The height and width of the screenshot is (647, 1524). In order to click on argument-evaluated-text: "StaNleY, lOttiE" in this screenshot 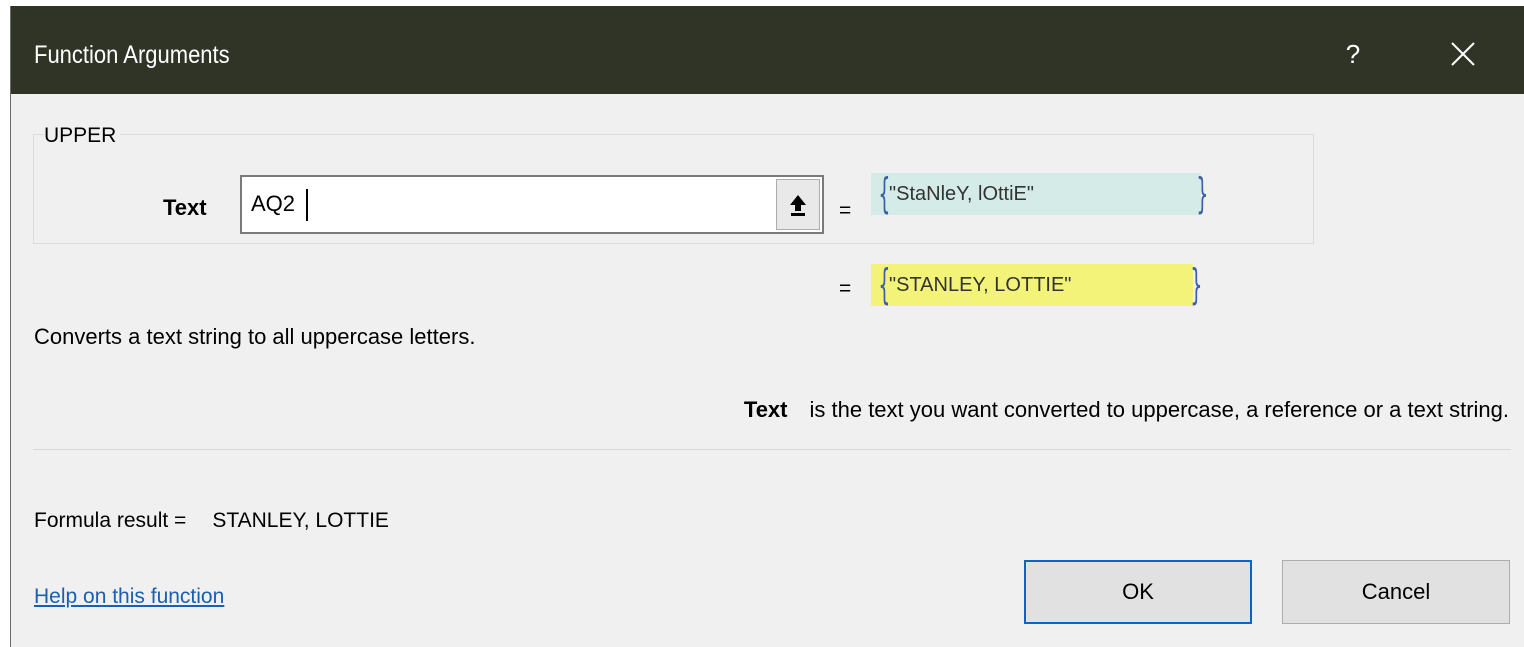, I will do `click(961, 194)`.